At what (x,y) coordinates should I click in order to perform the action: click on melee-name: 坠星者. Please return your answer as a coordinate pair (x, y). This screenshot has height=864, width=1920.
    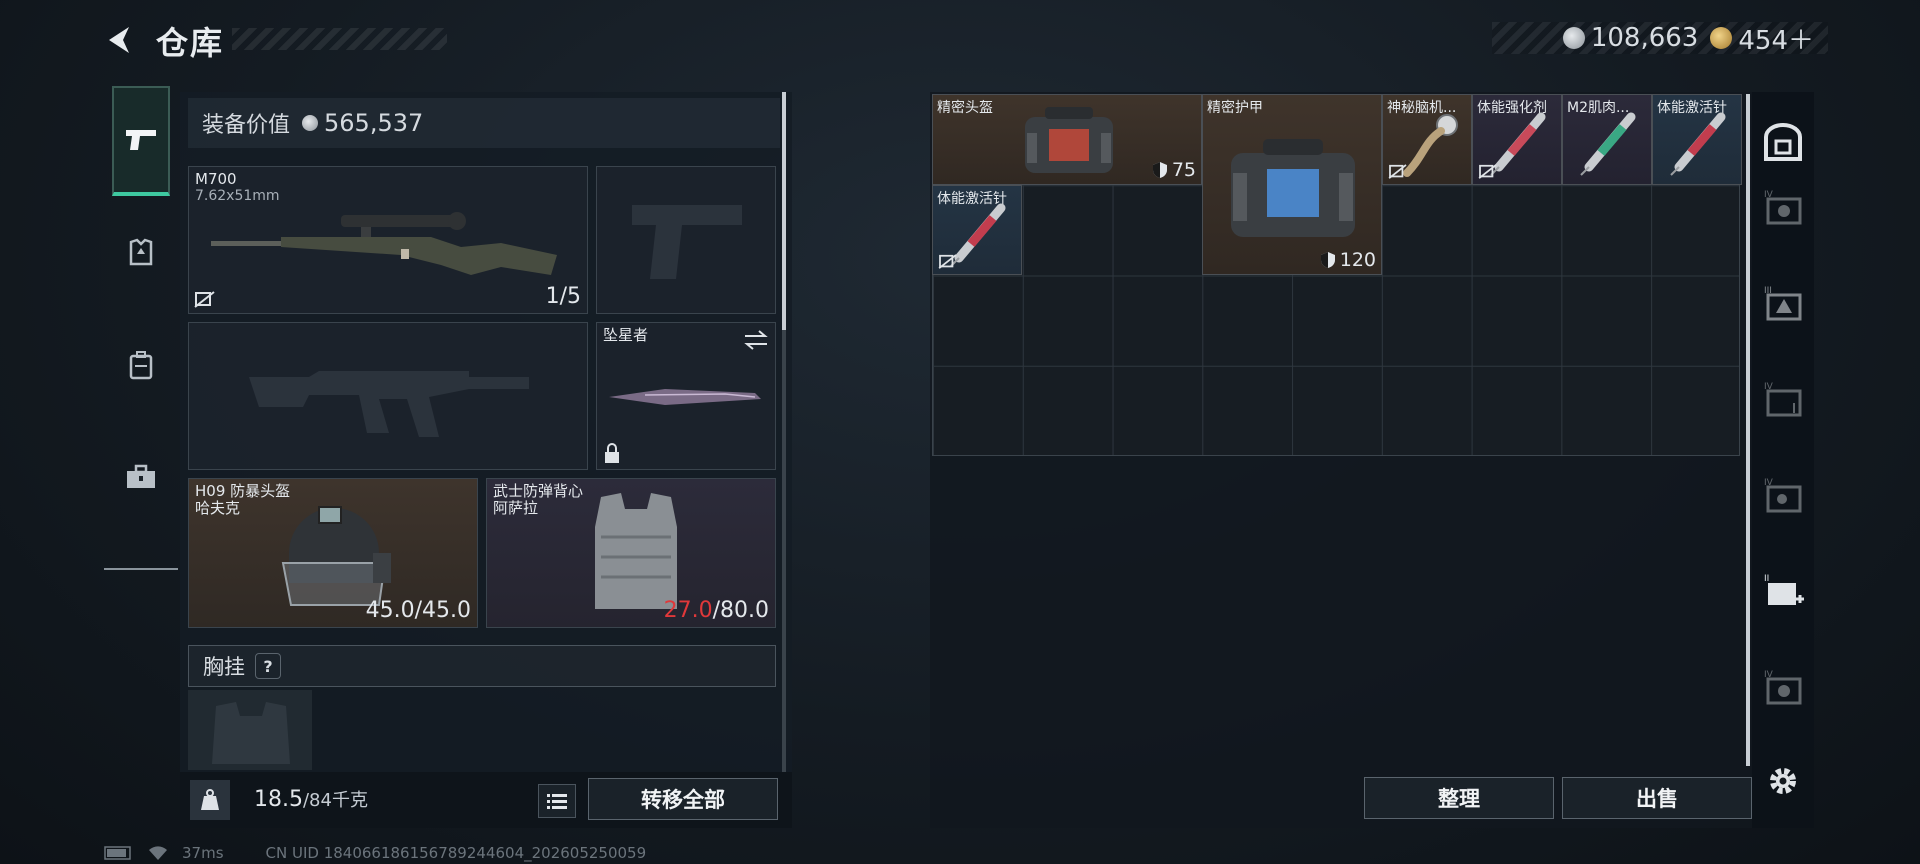
    Looking at the image, I should click on (626, 335).